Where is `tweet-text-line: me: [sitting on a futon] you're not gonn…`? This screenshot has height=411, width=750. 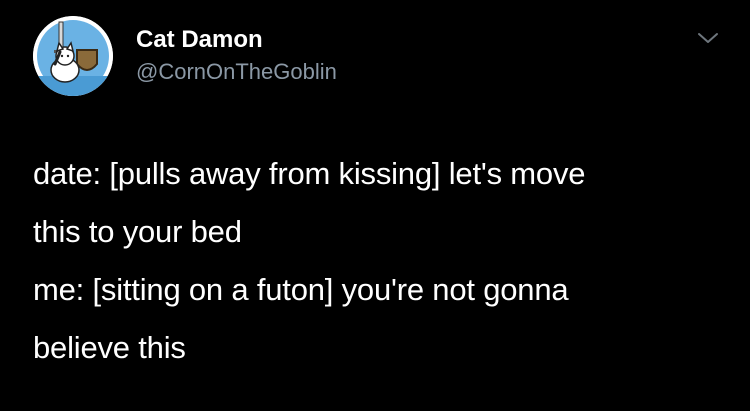 tweet-text-line: me: [sitting on a futon] you're not gonn… is located at coordinates (301, 289).